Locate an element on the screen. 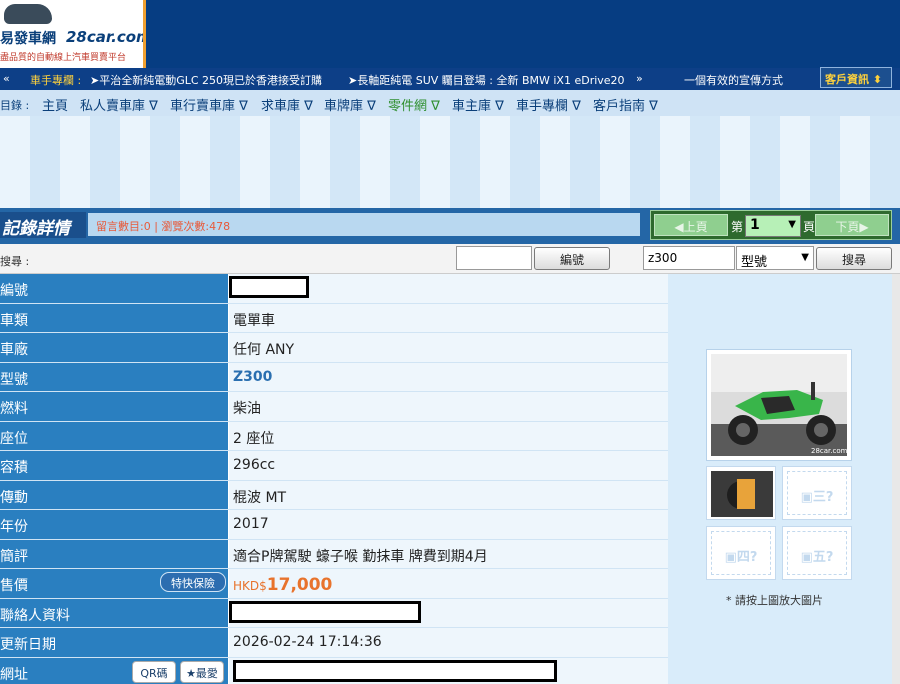  nav-item-guide: 客戶指南 ∇ is located at coordinates (625, 104).